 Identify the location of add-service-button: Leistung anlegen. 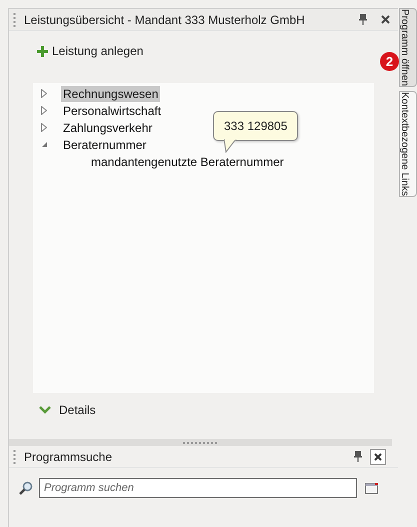
(90, 51).